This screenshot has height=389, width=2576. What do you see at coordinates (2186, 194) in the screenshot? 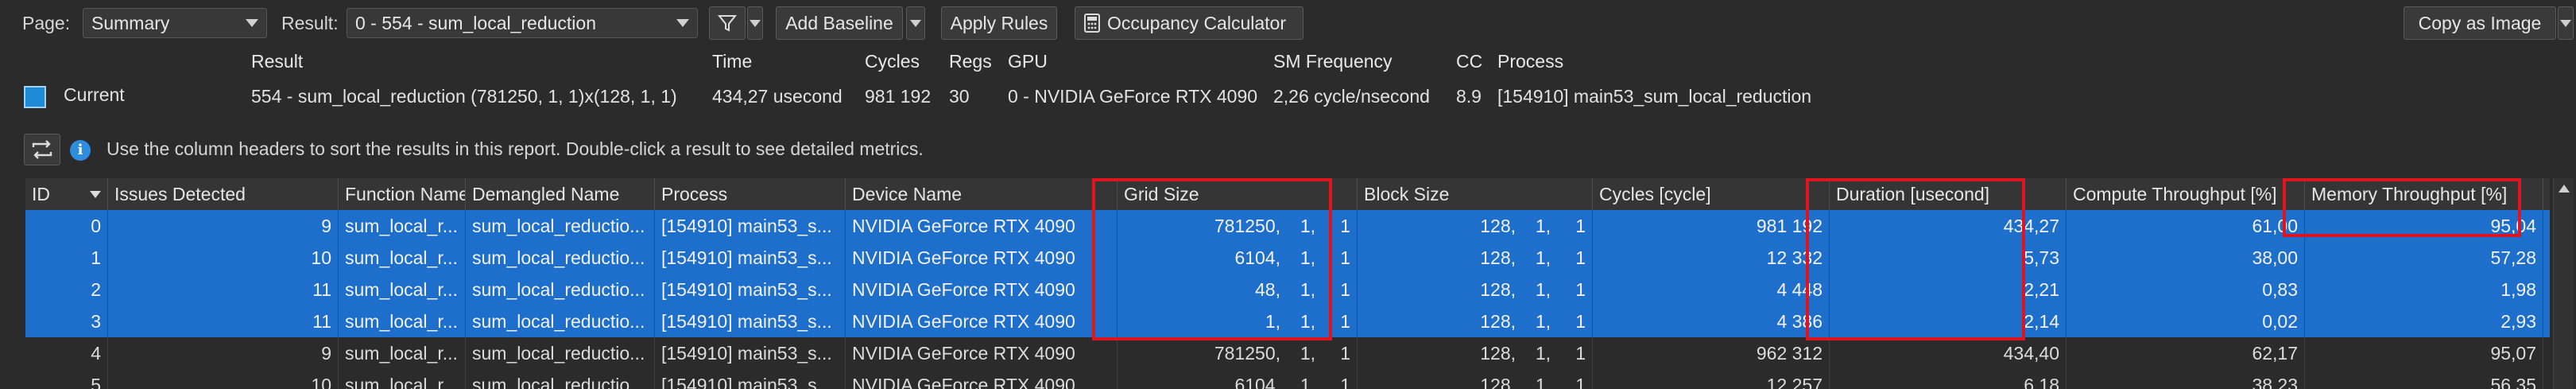
I see `column-header-compute-throughput: Compute Throughput [%]` at bounding box center [2186, 194].